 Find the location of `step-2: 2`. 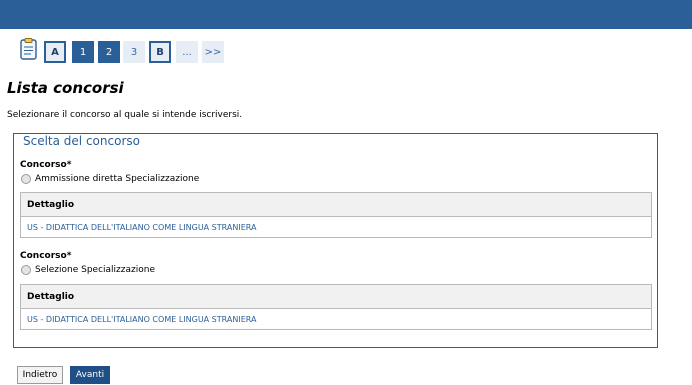

step-2: 2 is located at coordinates (109, 52).